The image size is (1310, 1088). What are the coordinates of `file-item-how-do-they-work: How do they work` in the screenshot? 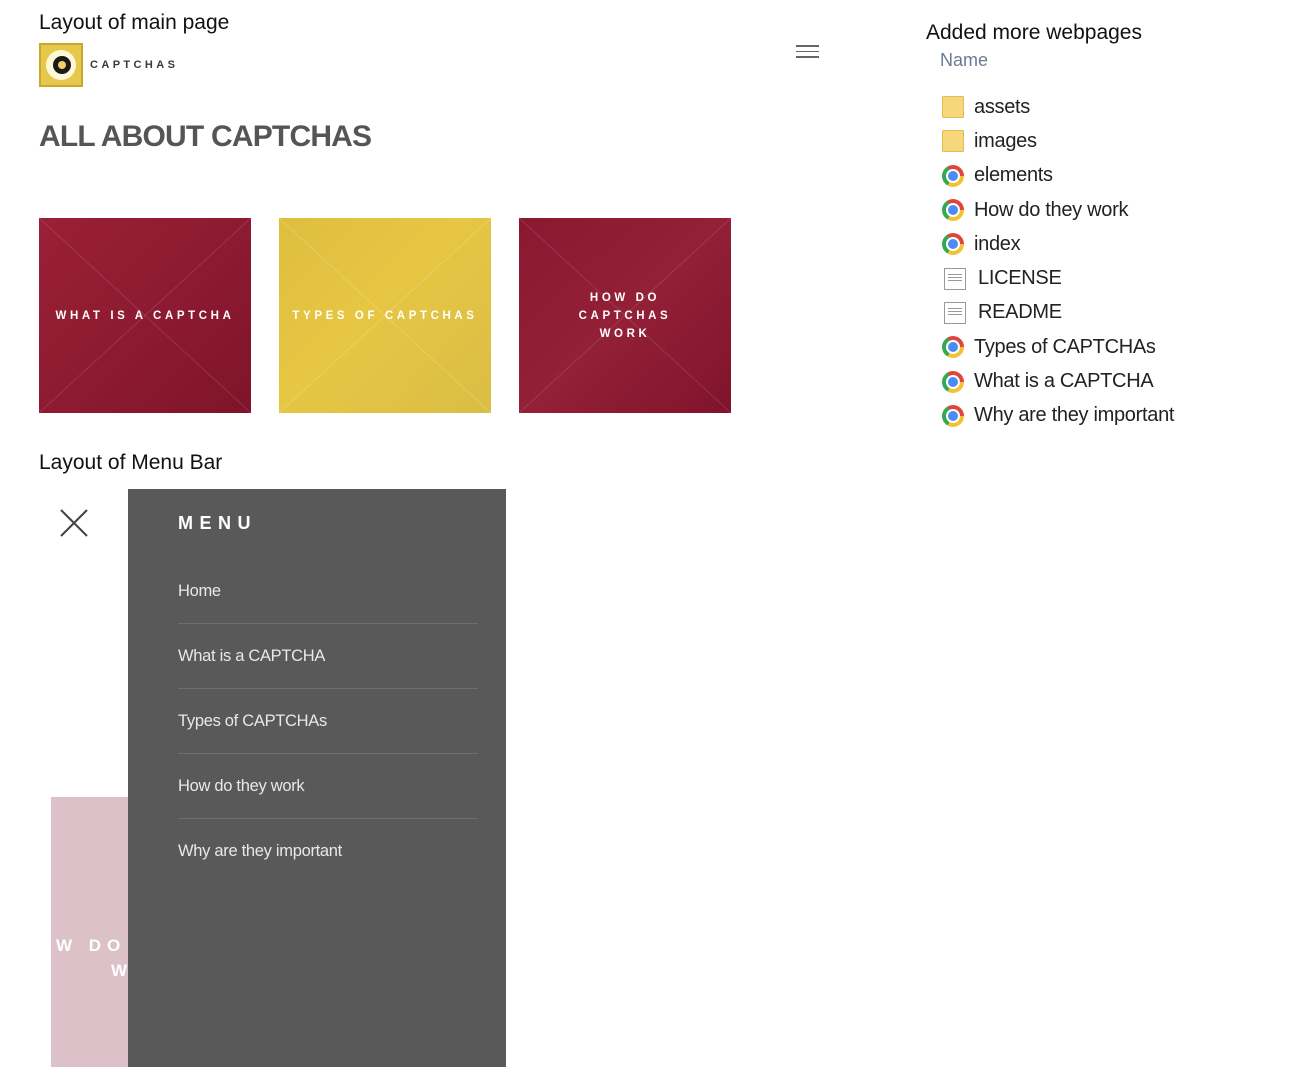 It's located at (1058, 210).